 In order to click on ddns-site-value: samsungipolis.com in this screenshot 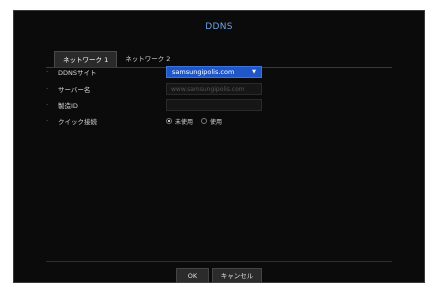, I will do `click(203, 72)`.